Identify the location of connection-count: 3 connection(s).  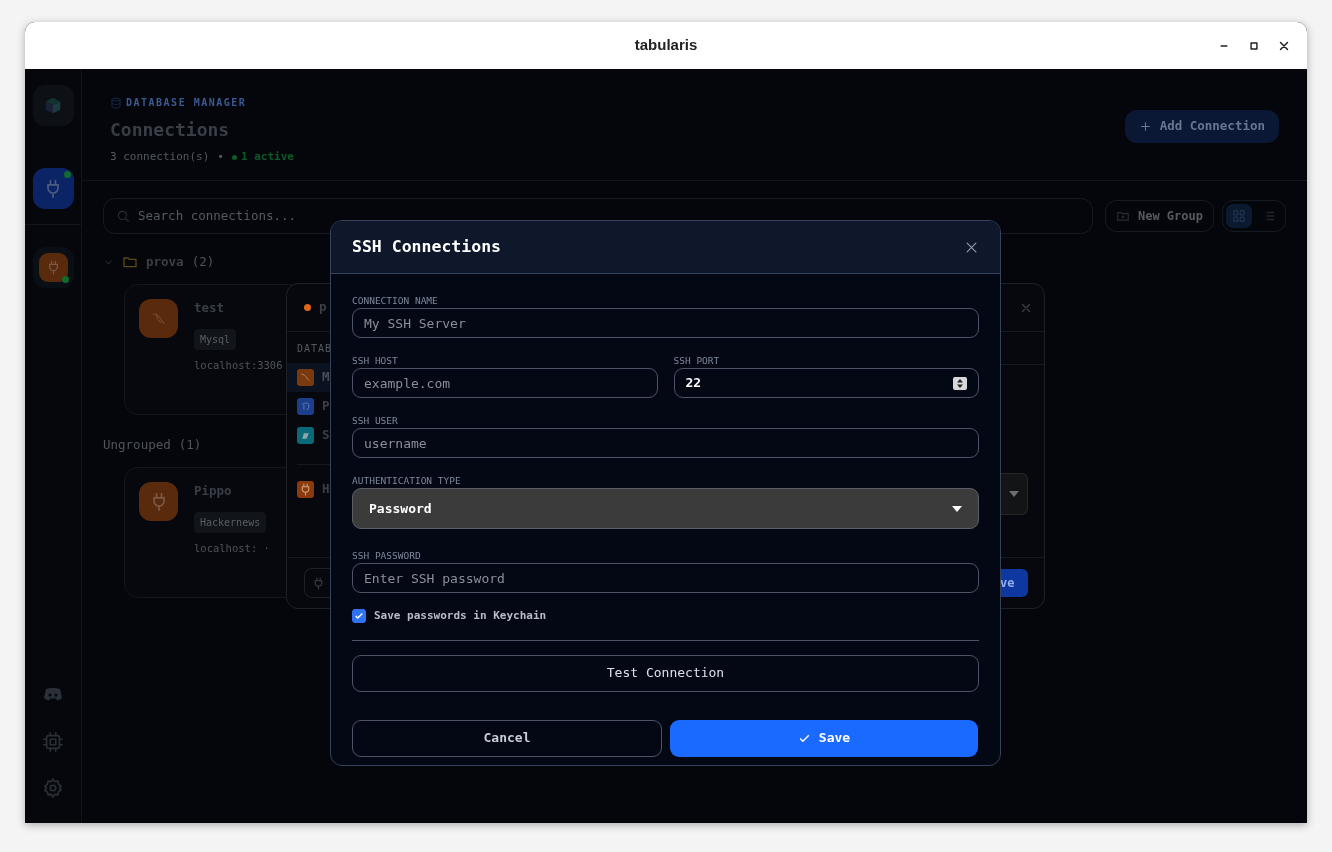
(160, 157).